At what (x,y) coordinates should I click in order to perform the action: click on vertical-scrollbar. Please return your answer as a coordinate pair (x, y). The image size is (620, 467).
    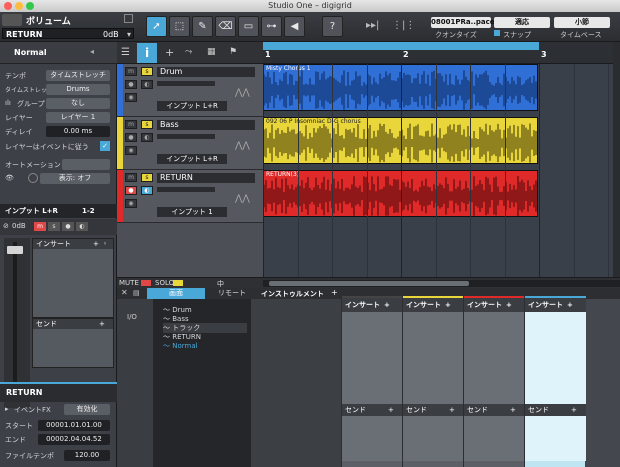
    Looking at the image, I should click on (616, 159).